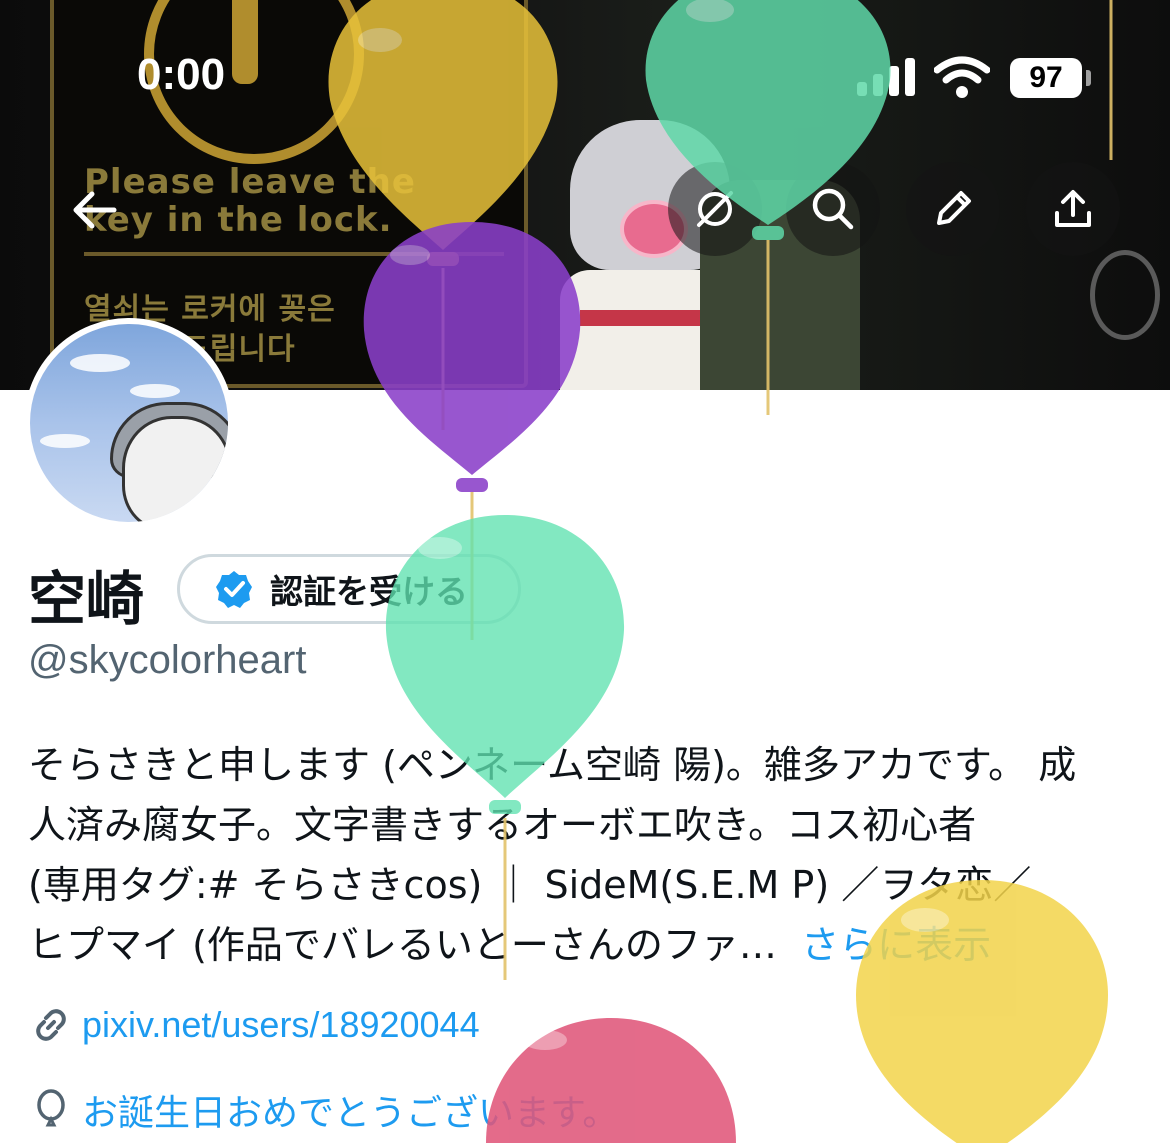 The width and height of the screenshot is (1170, 1143). I want to click on cellular-signal-icon, so click(887, 77).